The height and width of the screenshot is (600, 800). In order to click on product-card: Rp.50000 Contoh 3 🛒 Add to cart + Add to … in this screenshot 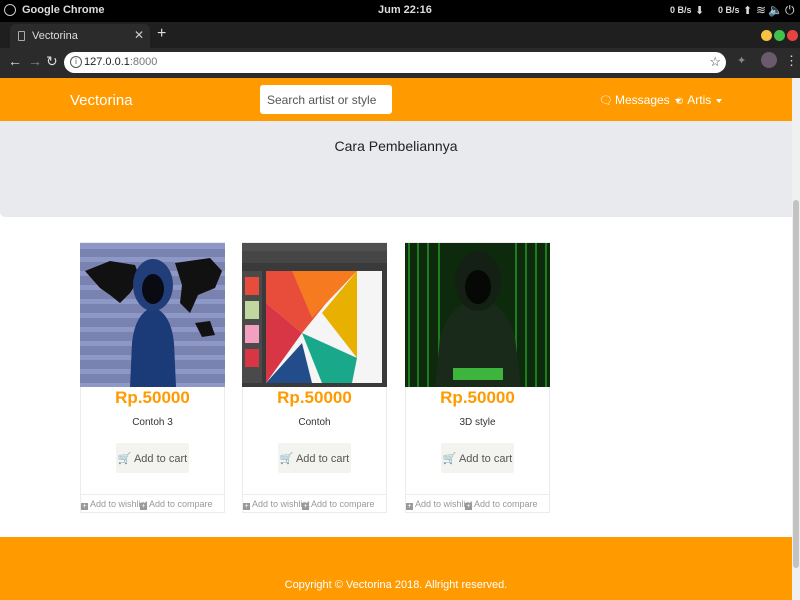, I will do `click(152, 377)`.